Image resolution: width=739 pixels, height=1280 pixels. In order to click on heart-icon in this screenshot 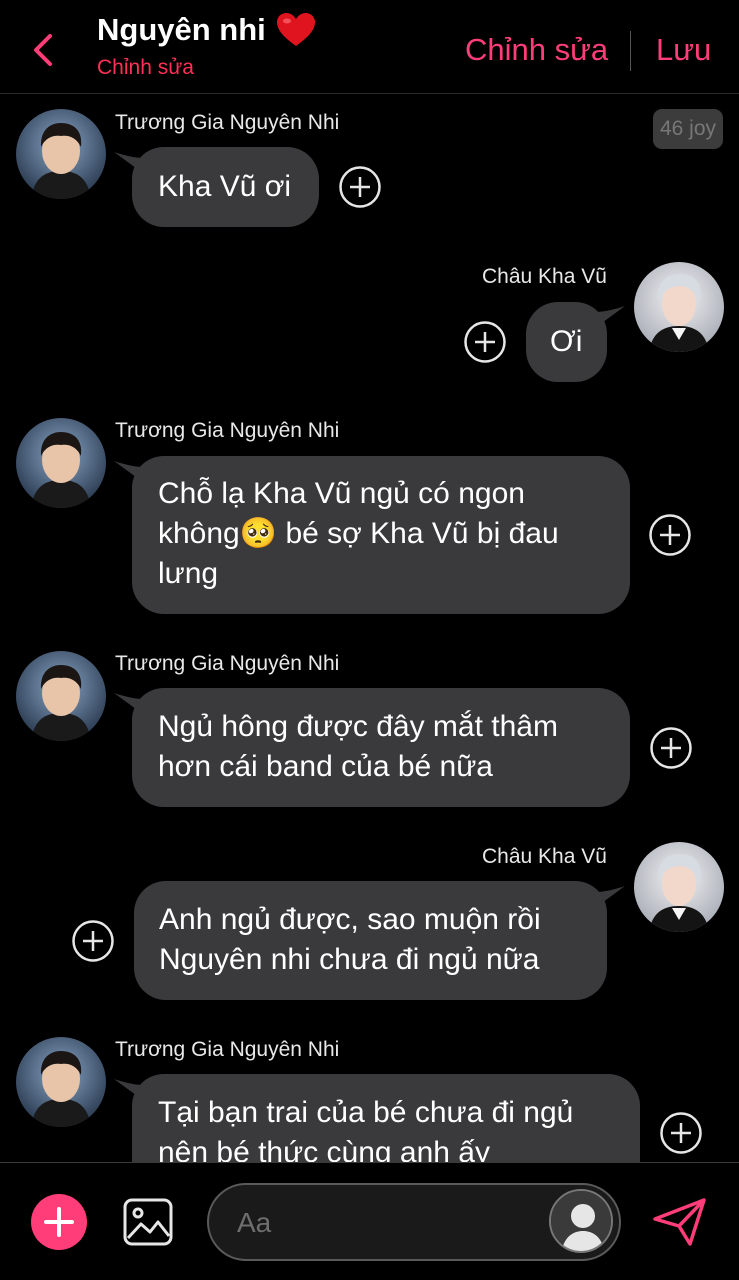, I will do `click(295, 29)`.